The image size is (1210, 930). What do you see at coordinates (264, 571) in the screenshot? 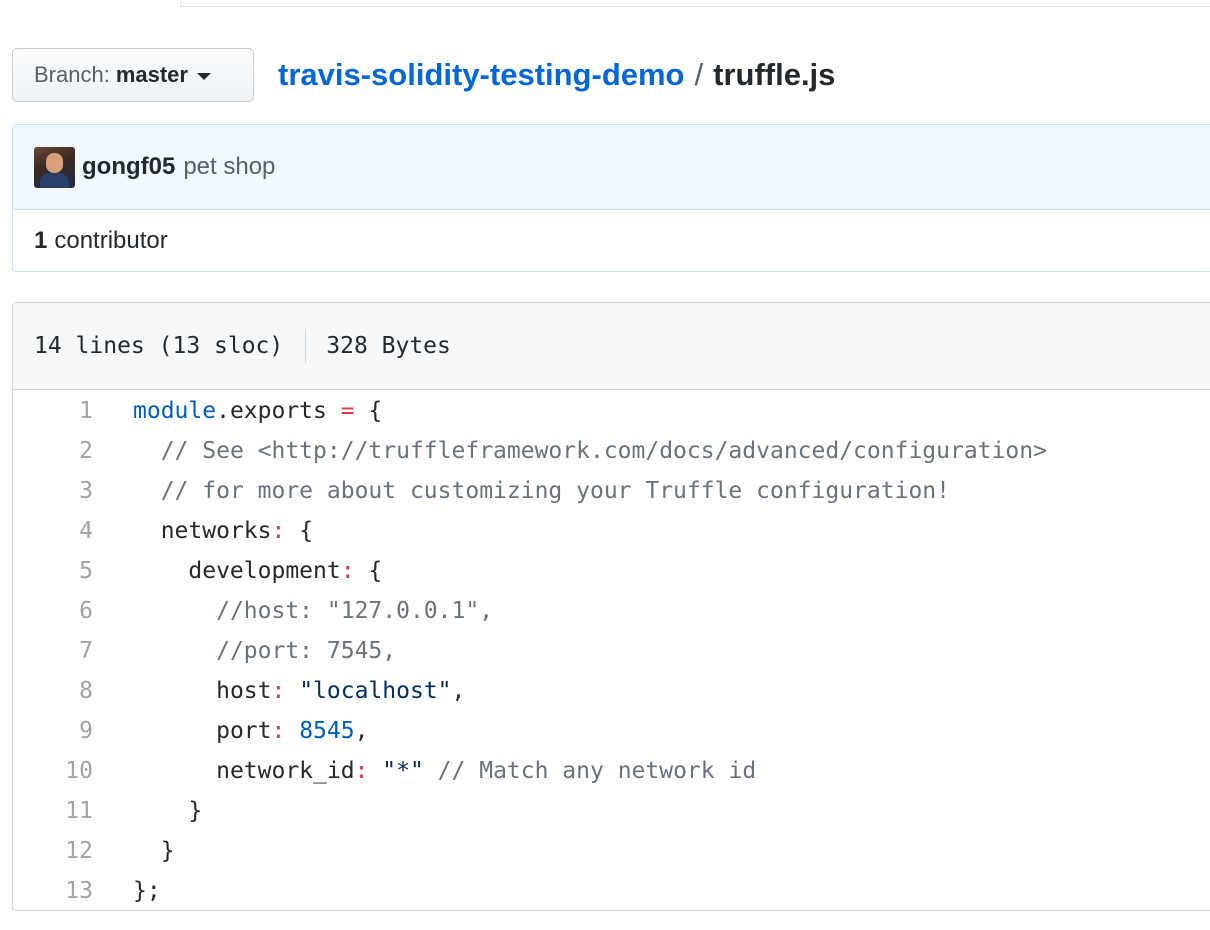
I see `code-token: development` at bounding box center [264, 571].